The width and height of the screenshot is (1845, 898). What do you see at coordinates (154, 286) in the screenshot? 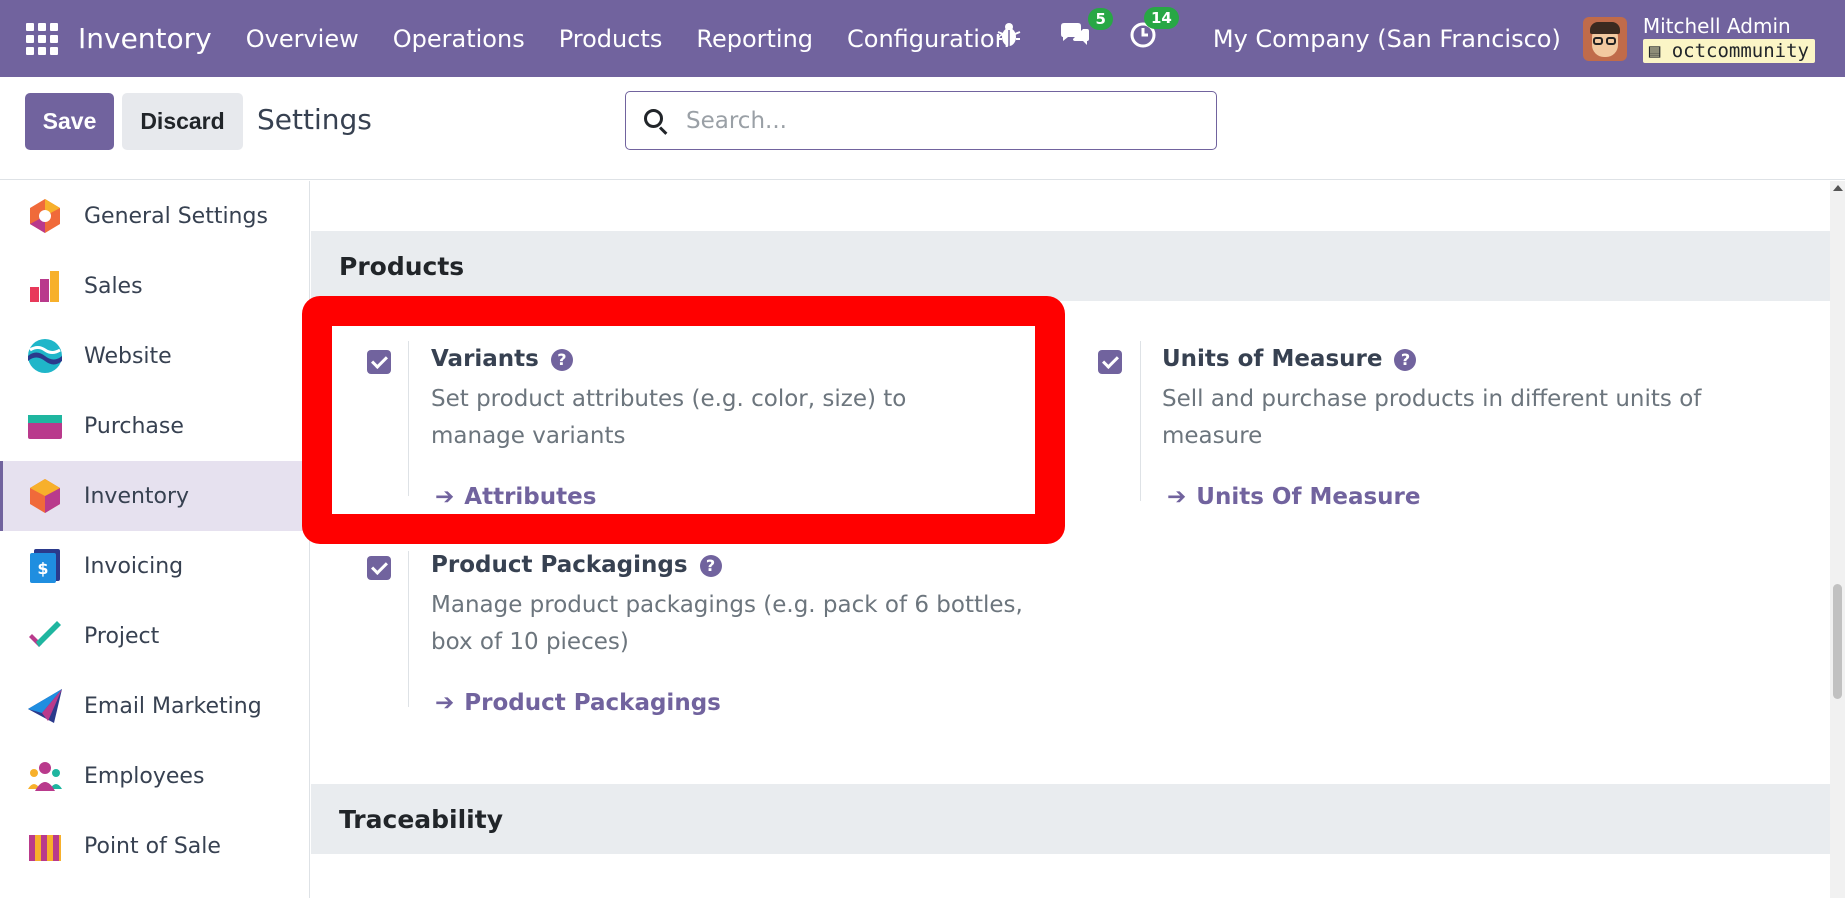
I see `sidebar-item-sales: Sales` at bounding box center [154, 286].